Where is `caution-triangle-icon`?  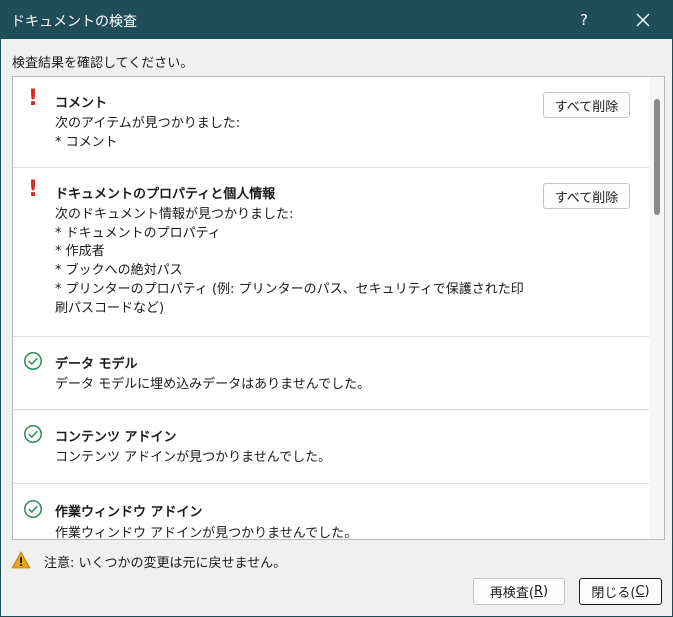 caution-triangle-icon is located at coordinates (21, 560).